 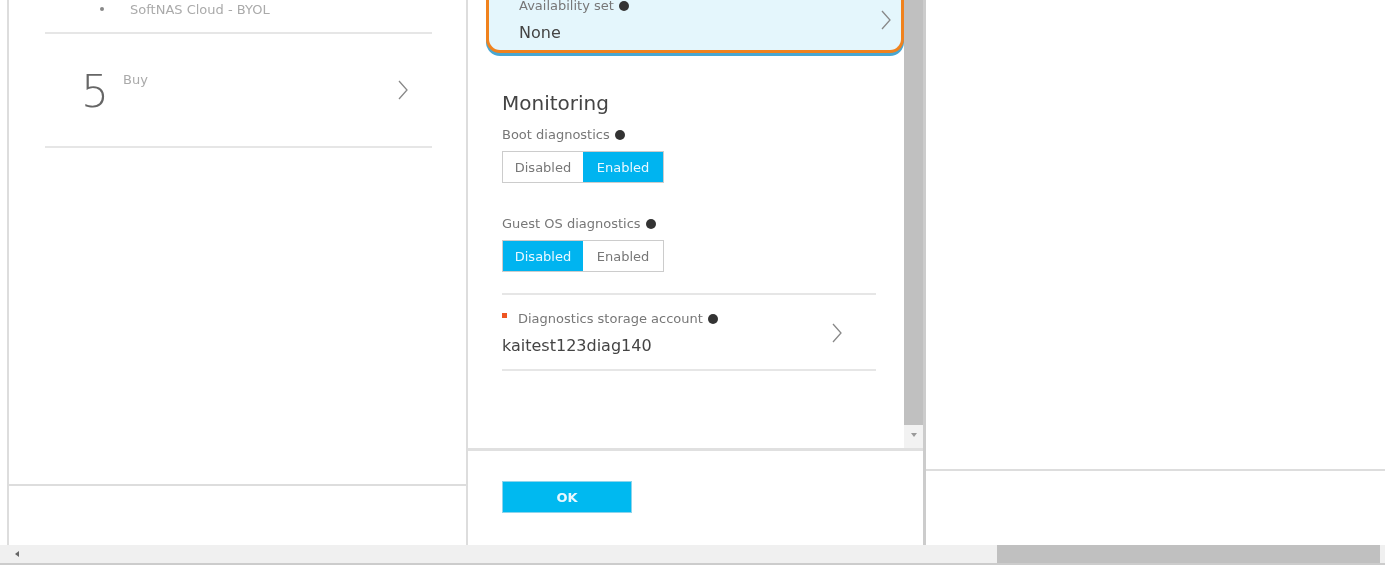 I want to click on field-label: Diagnostics storage account, so click(x=610, y=318).